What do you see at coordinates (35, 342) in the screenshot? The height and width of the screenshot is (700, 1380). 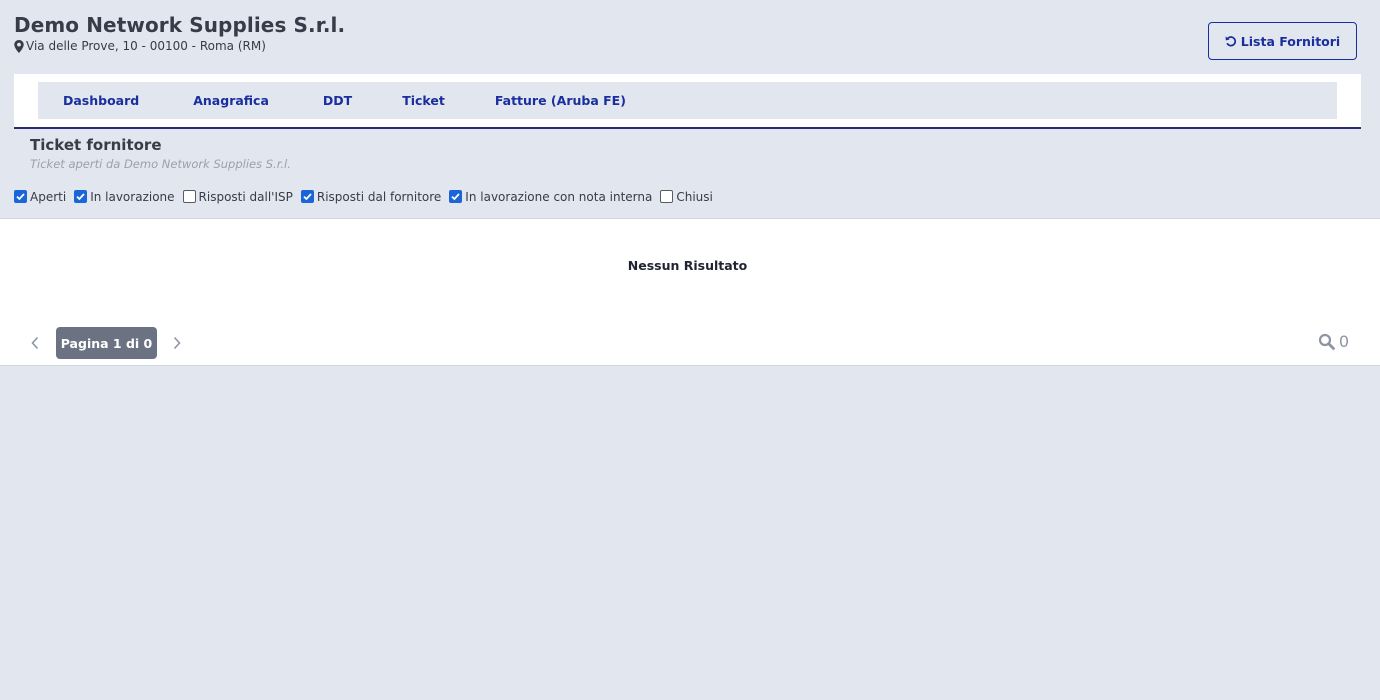 I see `prev-page-icon` at bounding box center [35, 342].